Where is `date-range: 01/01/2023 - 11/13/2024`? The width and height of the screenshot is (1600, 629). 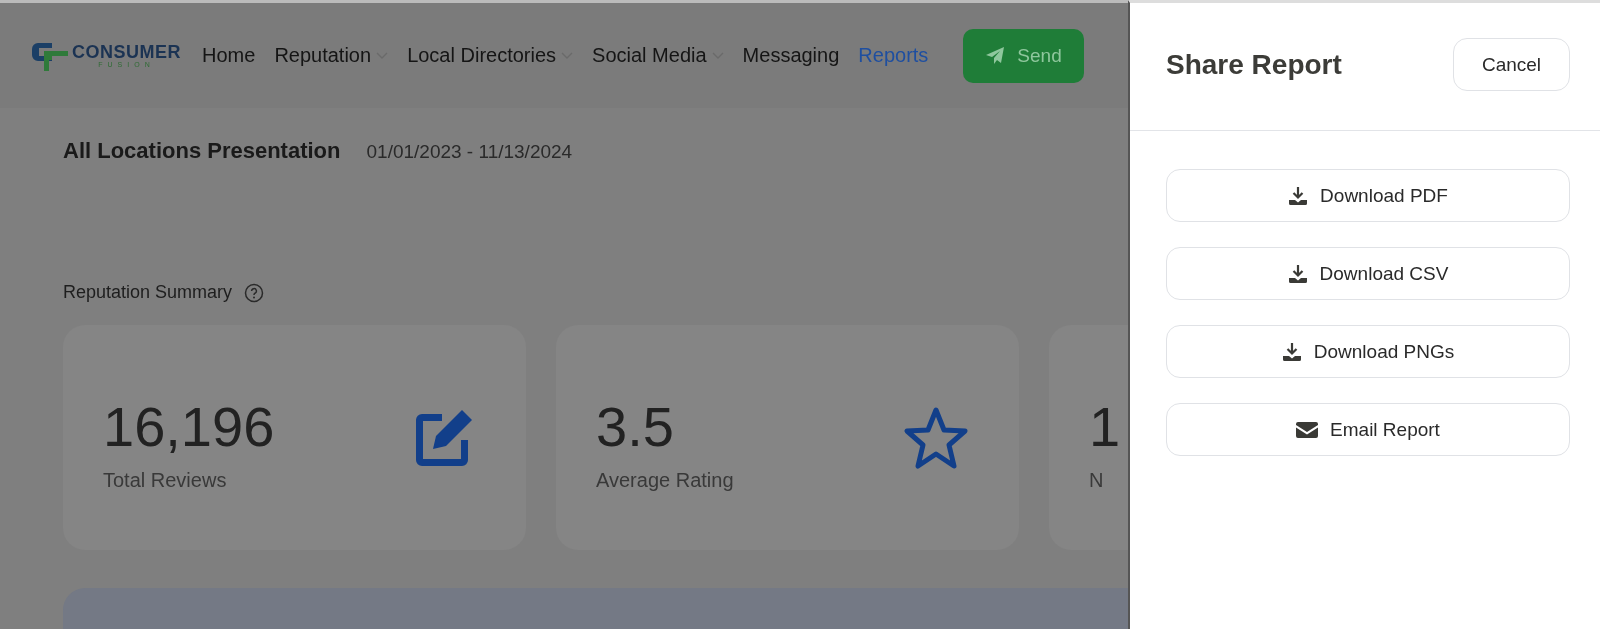
date-range: 01/01/2023 - 11/13/2024 is located at coordinates (469, 152).